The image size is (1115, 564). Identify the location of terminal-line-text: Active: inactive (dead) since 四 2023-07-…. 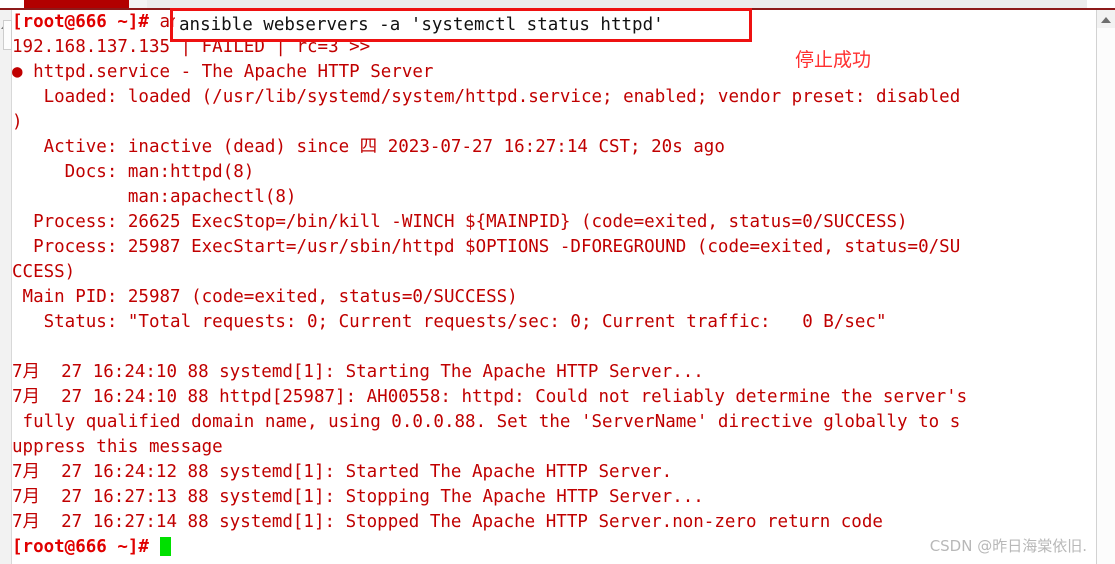
(368, 147).